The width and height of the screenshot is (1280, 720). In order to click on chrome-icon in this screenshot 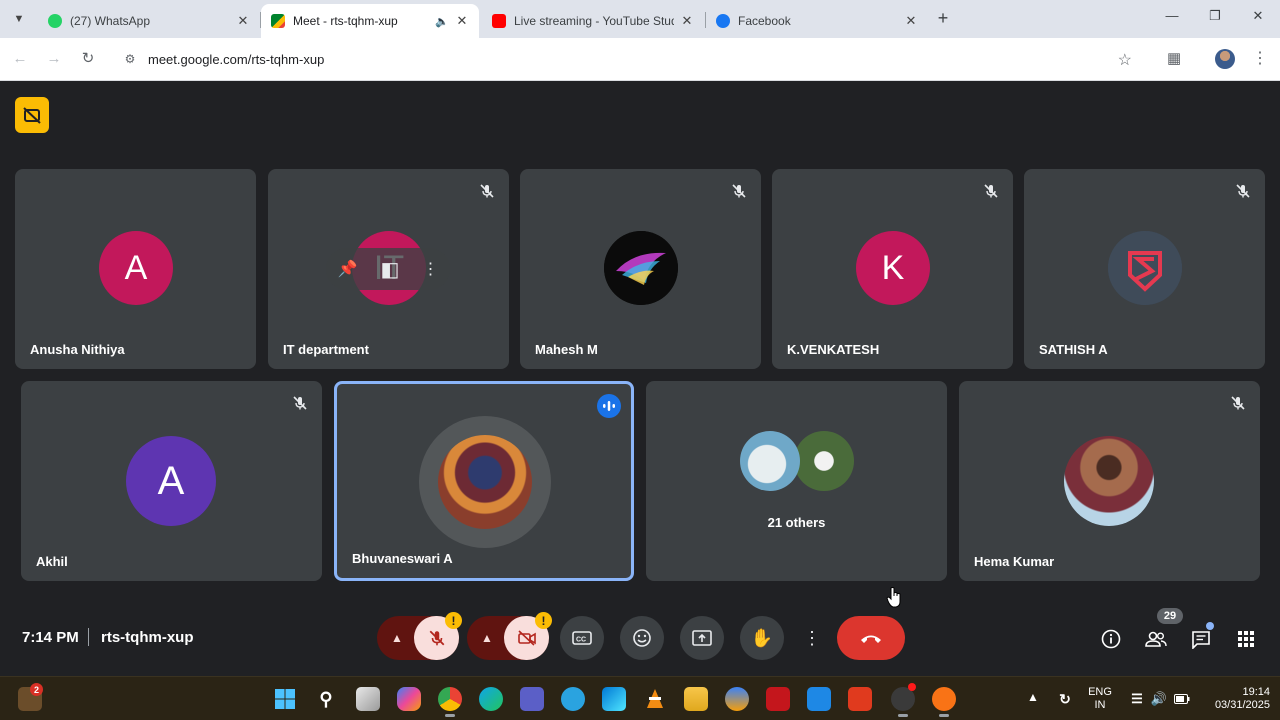, I will do `click(450, 699)`.